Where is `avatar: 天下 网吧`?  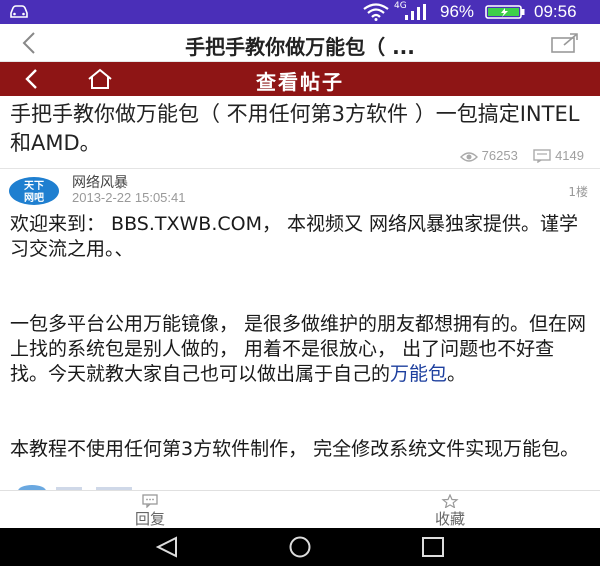
avatar: 天下 网吧 is located at coordinates (34, 191).